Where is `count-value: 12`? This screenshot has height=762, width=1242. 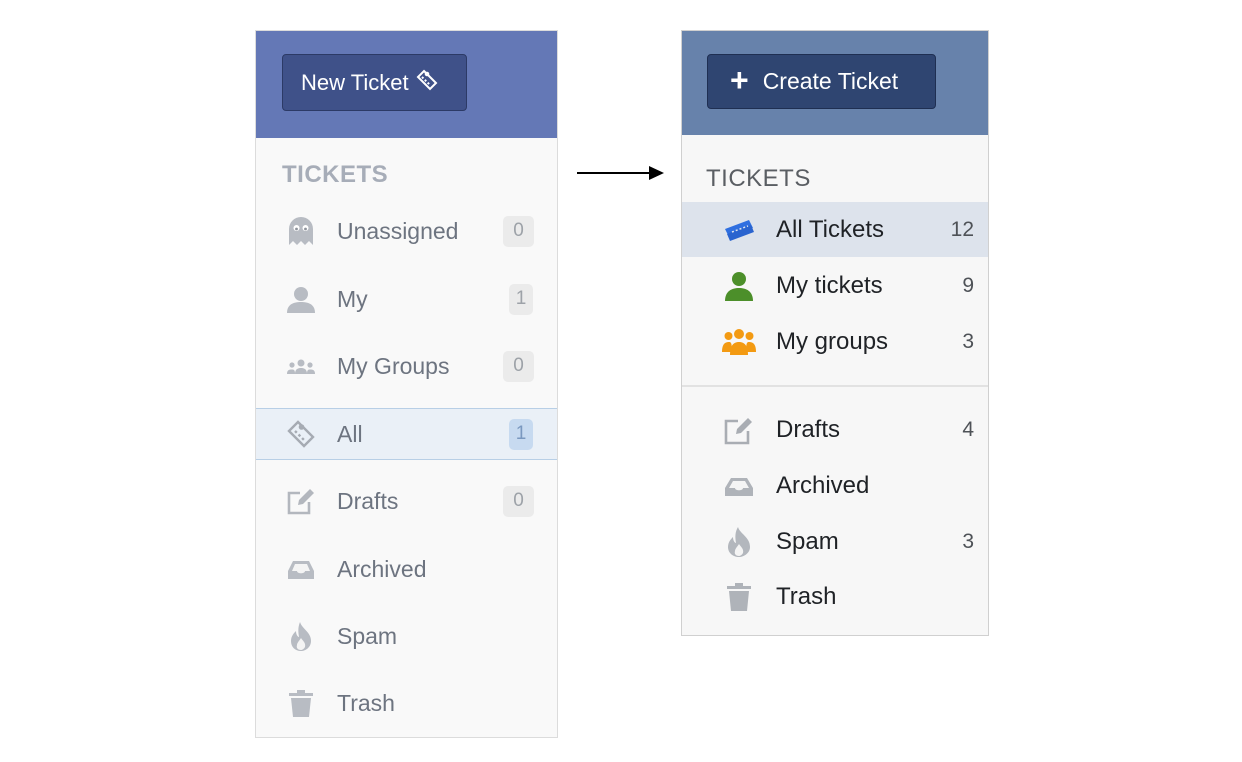 count-value: 12 is located at coordinates (962, 229).